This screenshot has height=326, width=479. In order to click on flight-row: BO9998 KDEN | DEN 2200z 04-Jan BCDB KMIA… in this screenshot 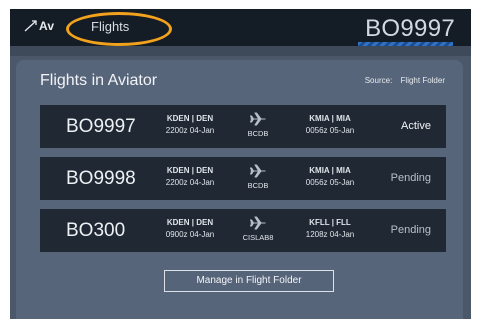, I will do `click(243, 178)`.